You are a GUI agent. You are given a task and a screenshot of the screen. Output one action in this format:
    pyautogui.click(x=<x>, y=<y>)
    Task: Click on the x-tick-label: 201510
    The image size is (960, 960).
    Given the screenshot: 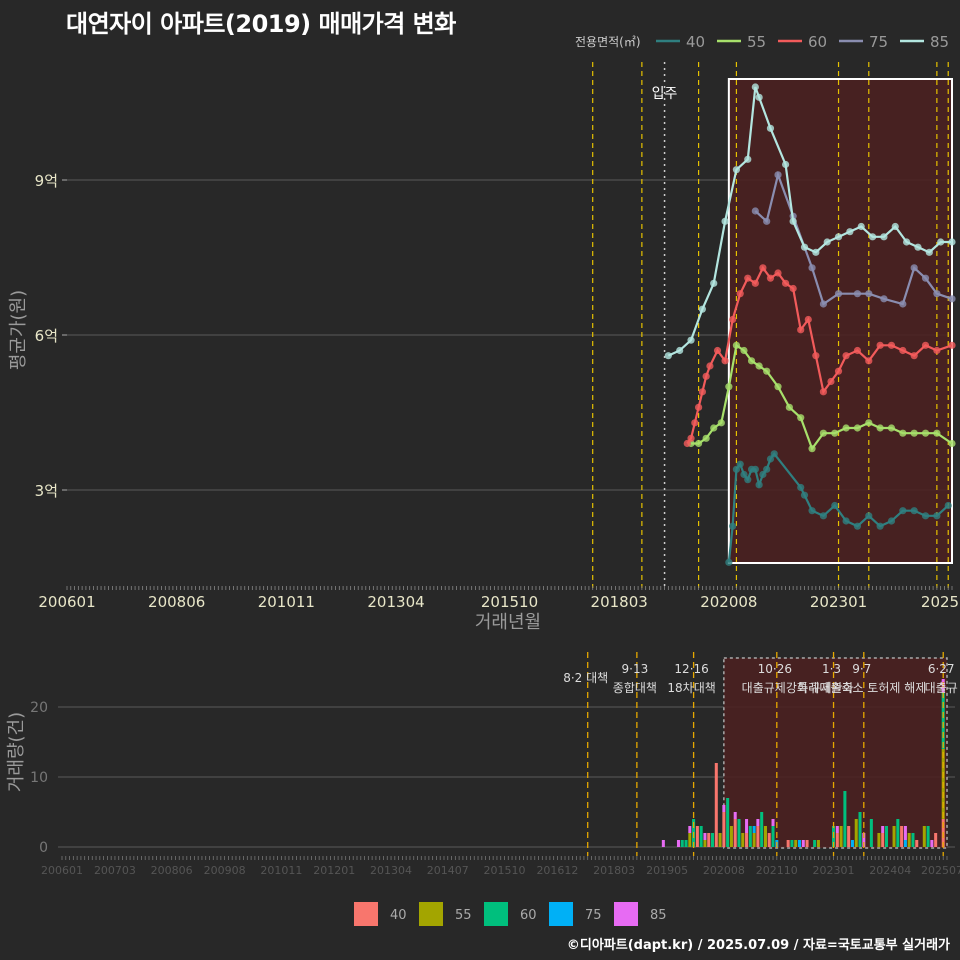 What is the action you would take?
    pyautogui.click(x=509, y=602)
    